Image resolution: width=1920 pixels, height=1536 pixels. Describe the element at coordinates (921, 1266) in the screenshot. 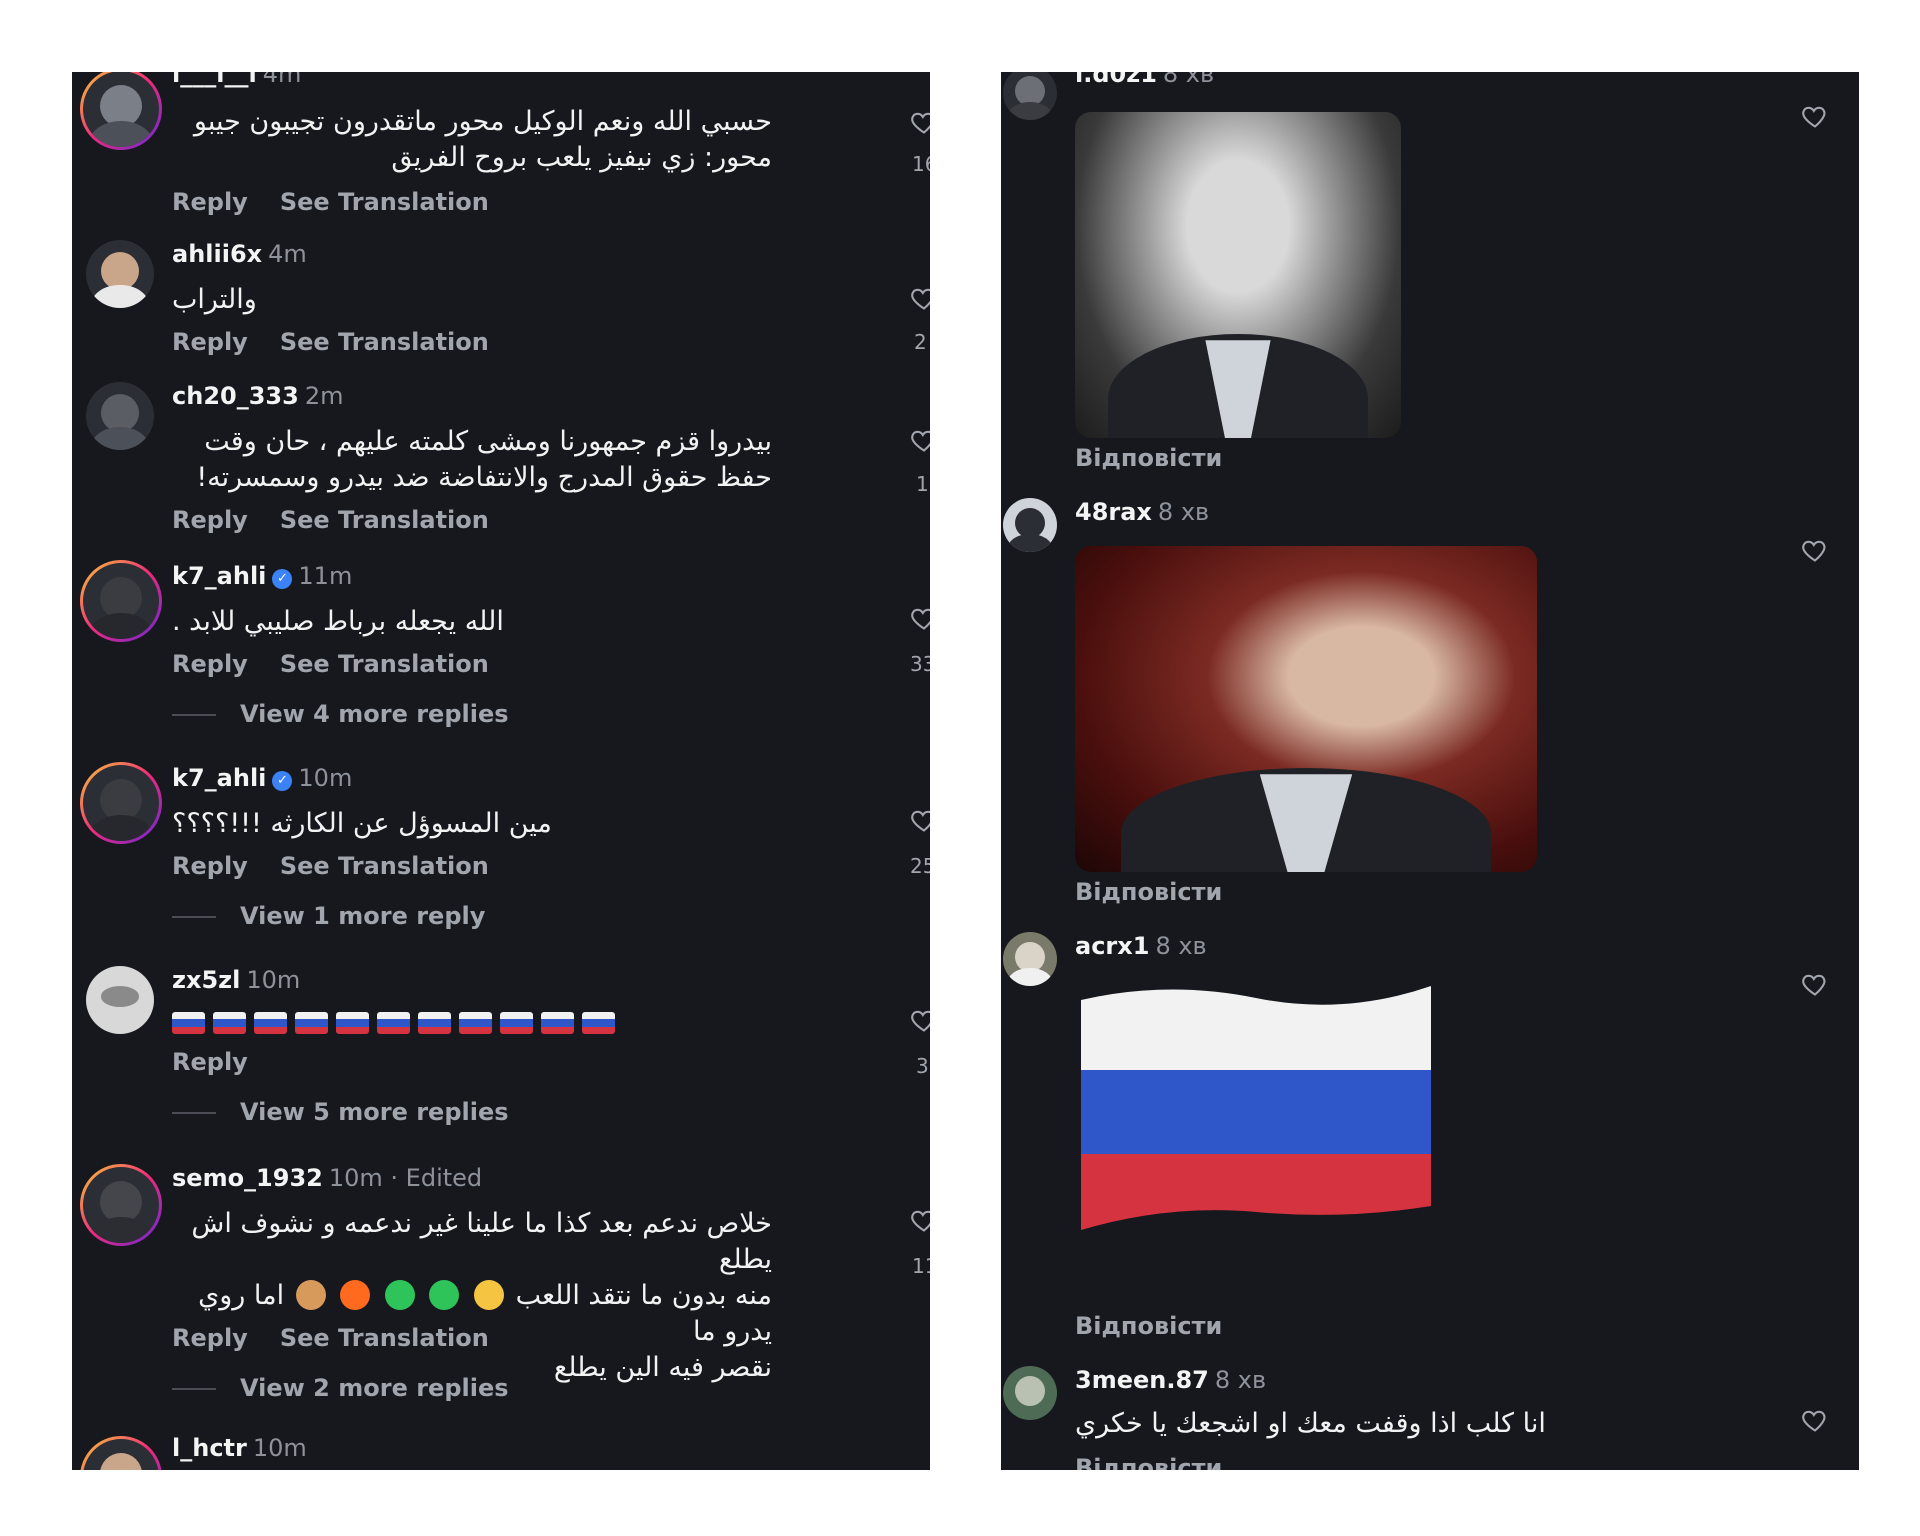

I see `like-count: 11` at that location.